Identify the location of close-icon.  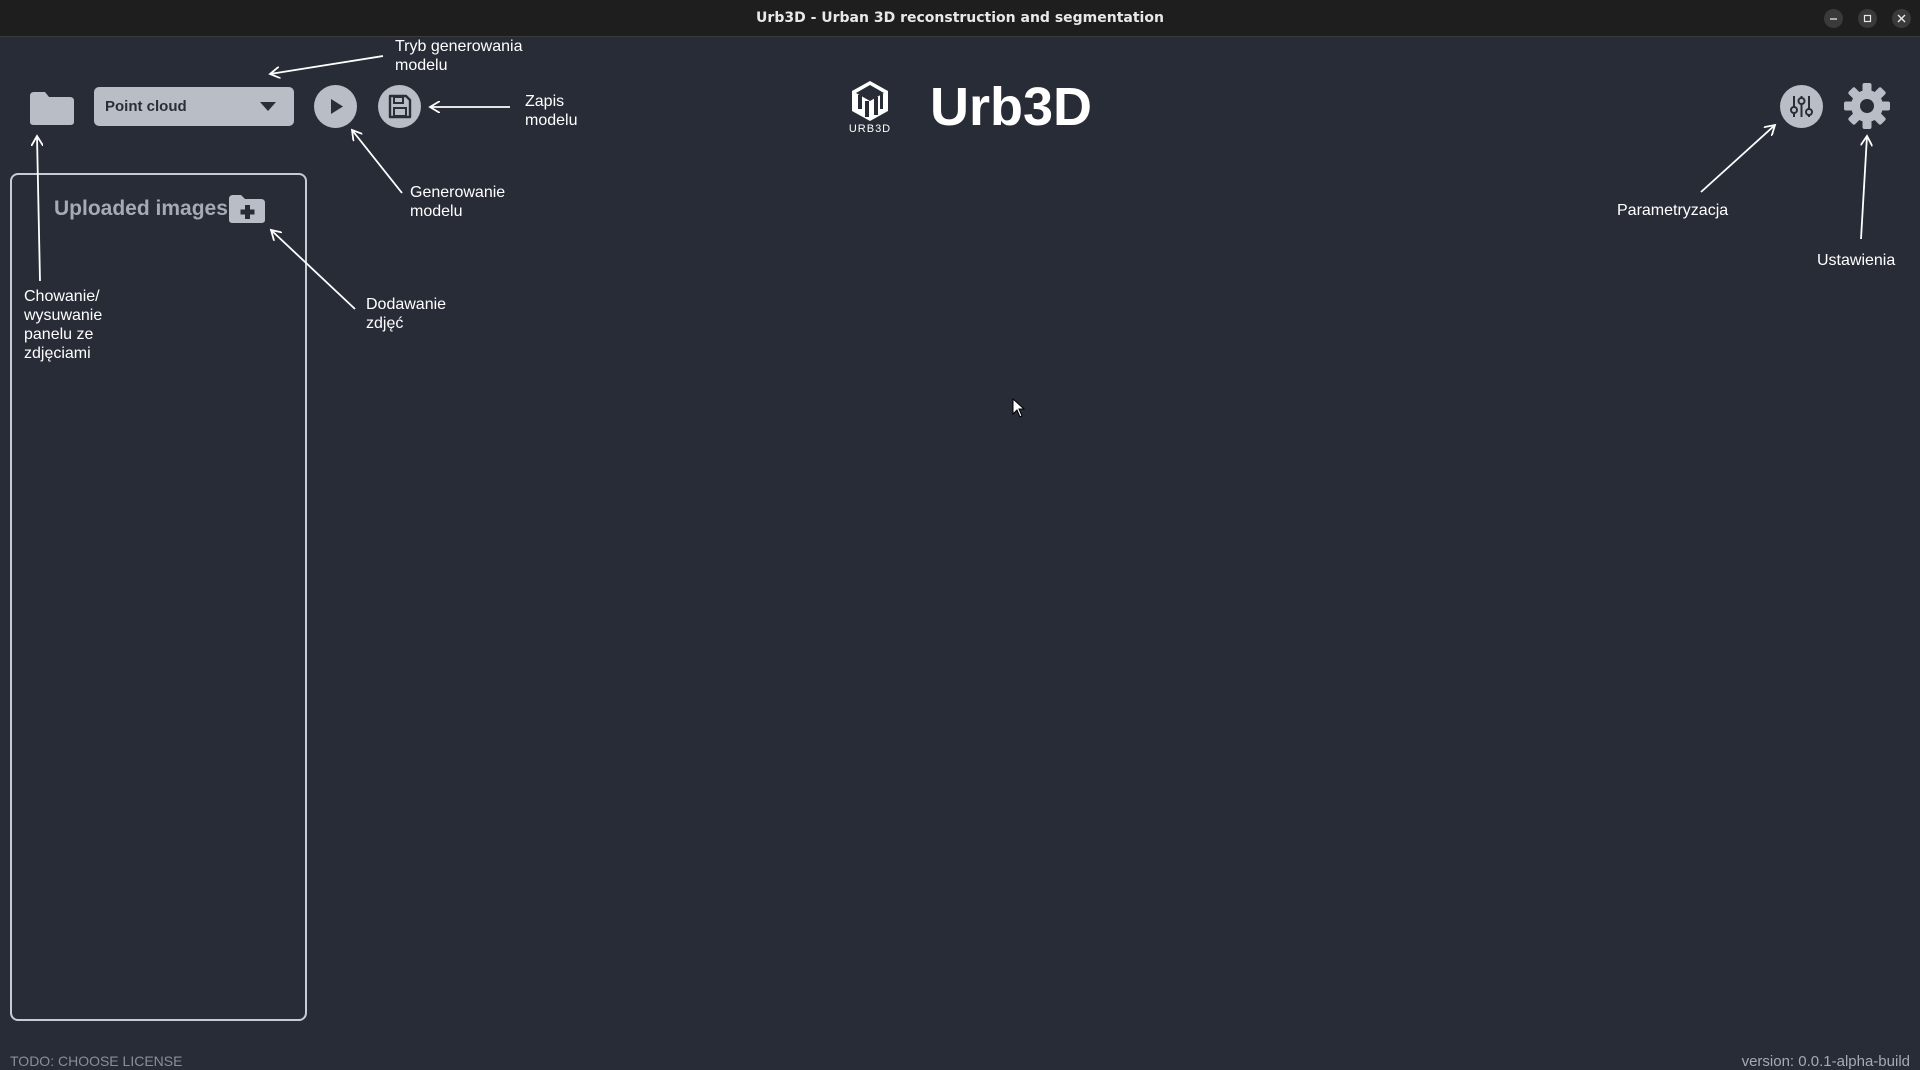
(1901, 18).